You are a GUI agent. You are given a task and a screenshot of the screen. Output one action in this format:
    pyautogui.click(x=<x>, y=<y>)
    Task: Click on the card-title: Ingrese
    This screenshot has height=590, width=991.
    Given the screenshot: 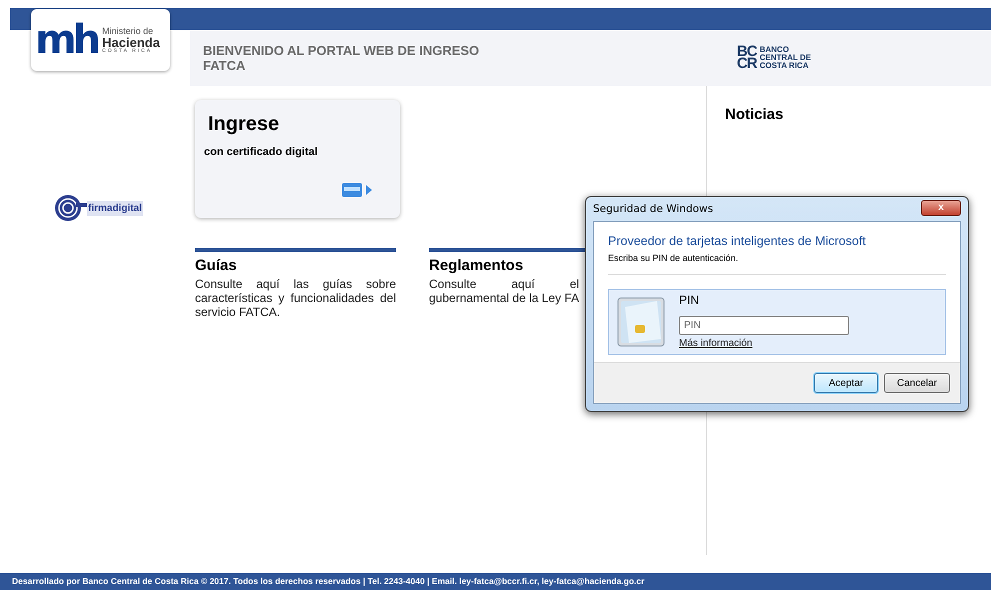 What is the action you would take?
    pyautogui.click(x=244, y=124)
    